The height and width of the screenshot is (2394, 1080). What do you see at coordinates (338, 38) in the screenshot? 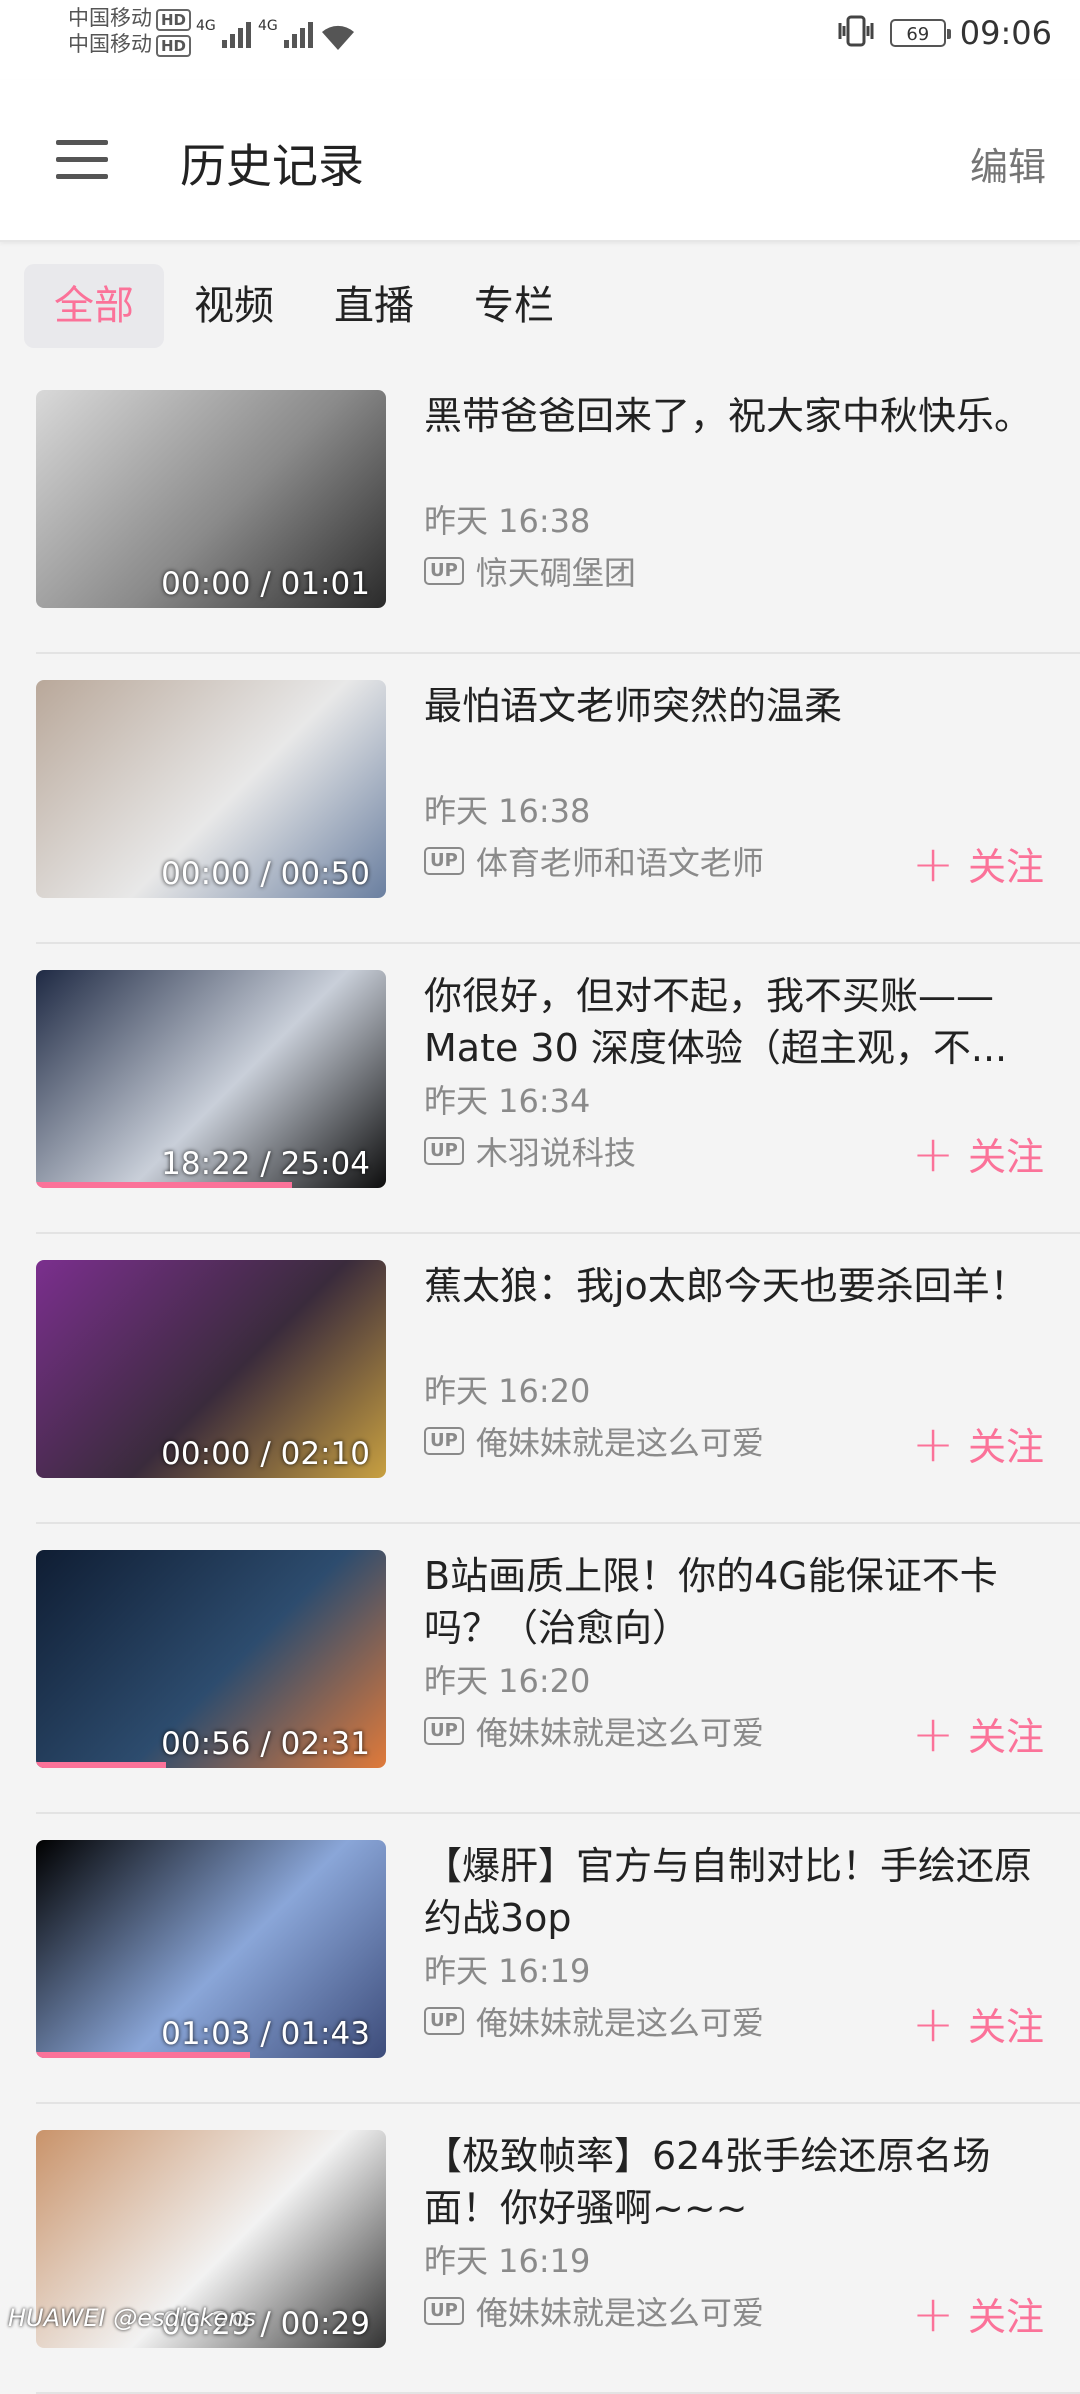
I see `wifi-icon` at bounding box center [338, 38].